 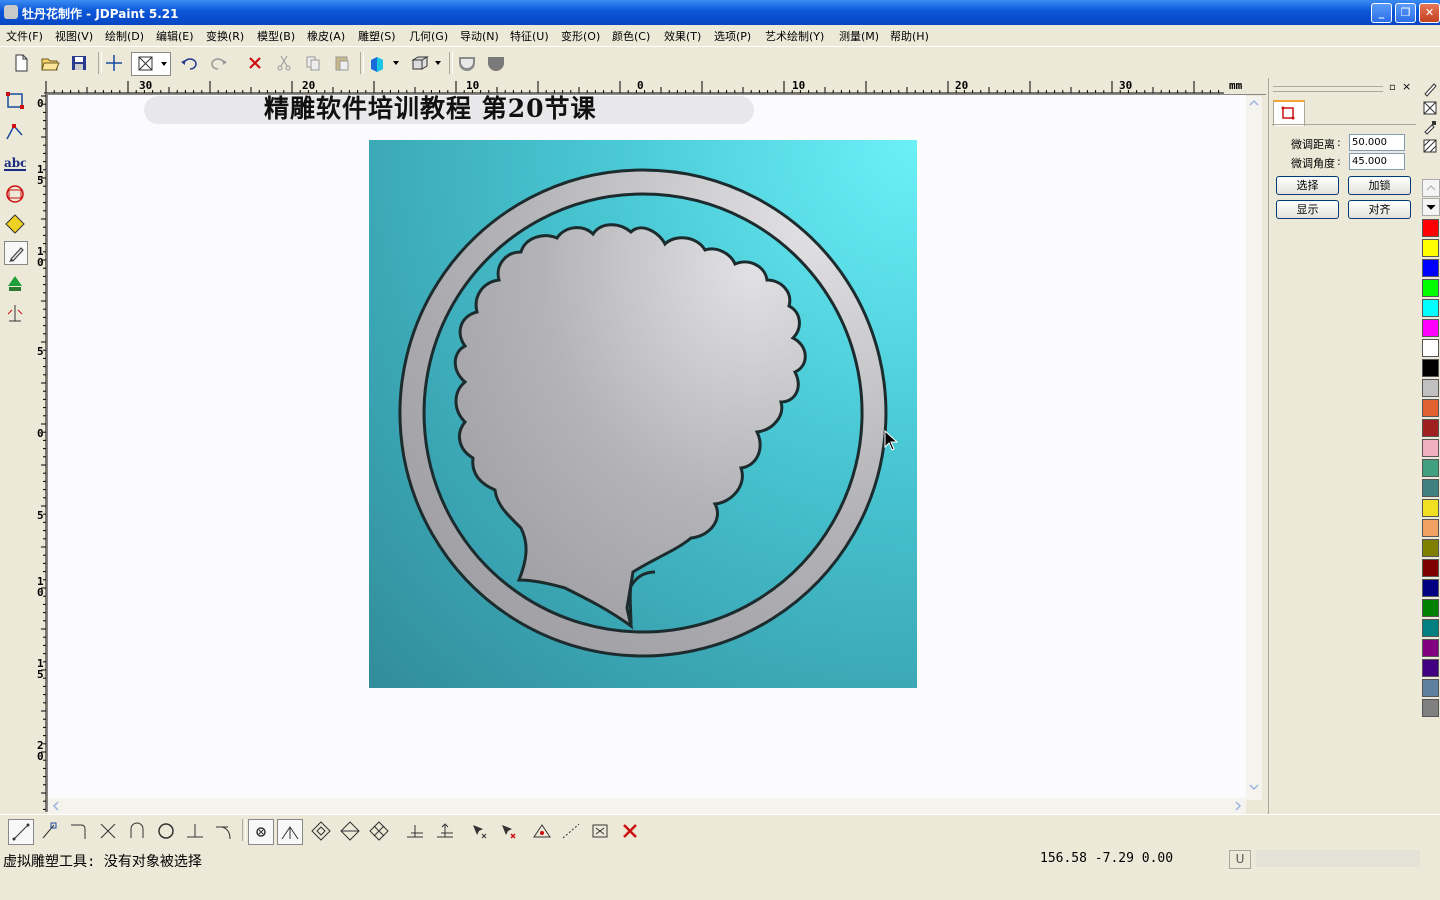 What do you see at coordinates (78, 831) in the screenshot?
I see `snap-corner-icon` at bounding box center [78, 831].